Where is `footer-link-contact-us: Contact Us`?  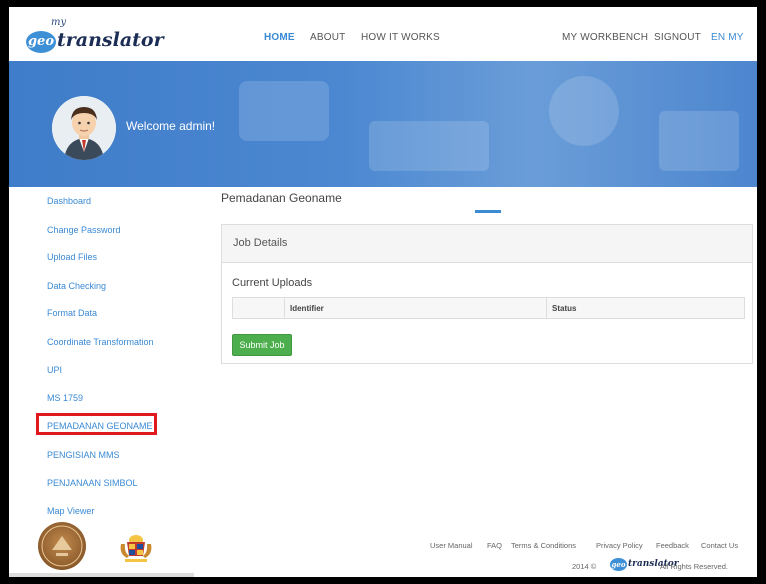
footer-link-contact-us: Contact Us is located at coordinates (719, 545).